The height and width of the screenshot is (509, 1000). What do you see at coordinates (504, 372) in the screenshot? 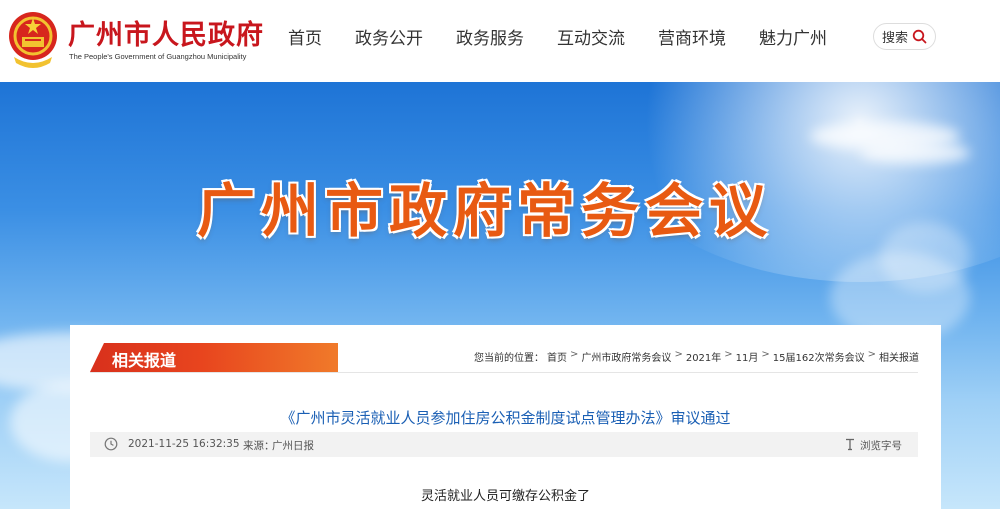
I see `divider` at bounding box center [504, 372].